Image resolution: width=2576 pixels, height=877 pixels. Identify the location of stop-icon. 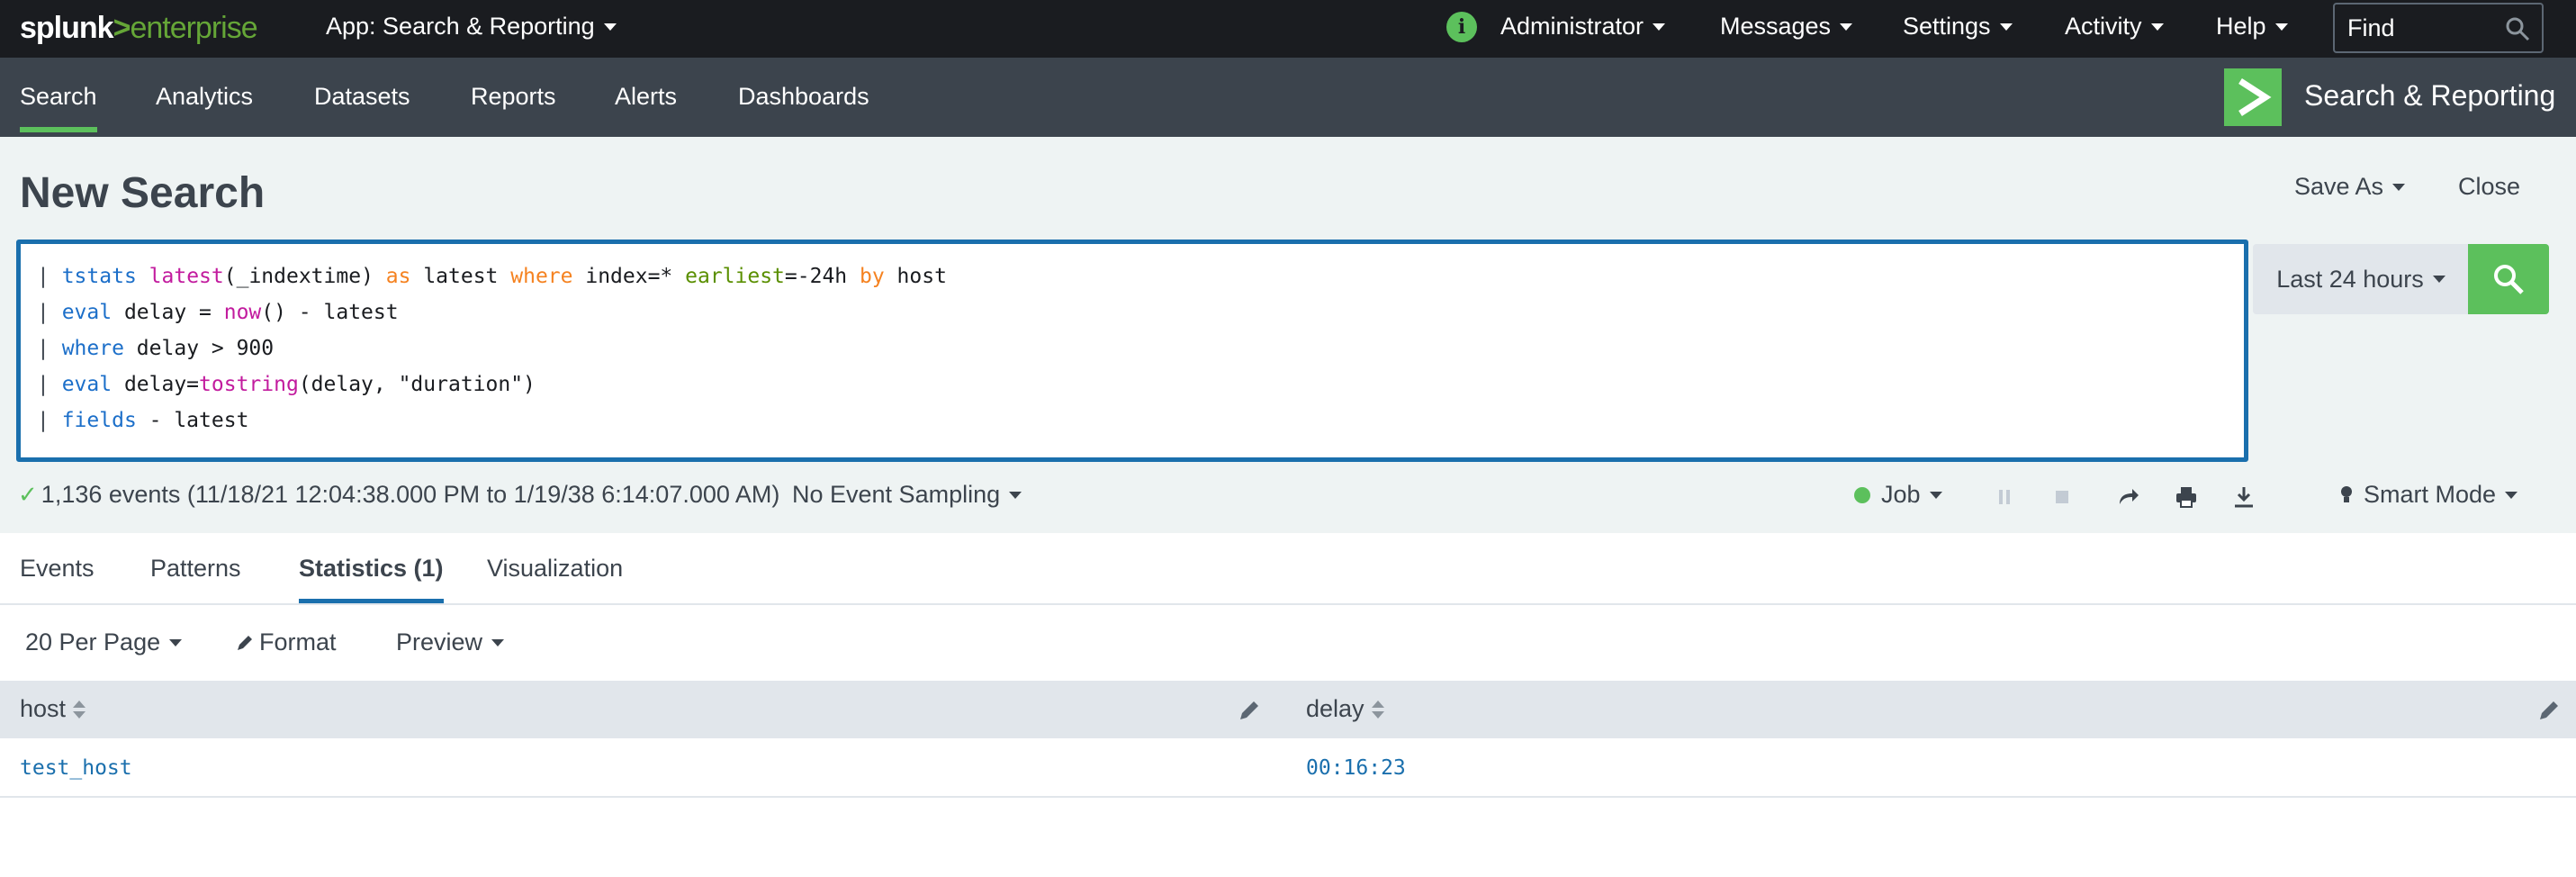
(2062, 497).